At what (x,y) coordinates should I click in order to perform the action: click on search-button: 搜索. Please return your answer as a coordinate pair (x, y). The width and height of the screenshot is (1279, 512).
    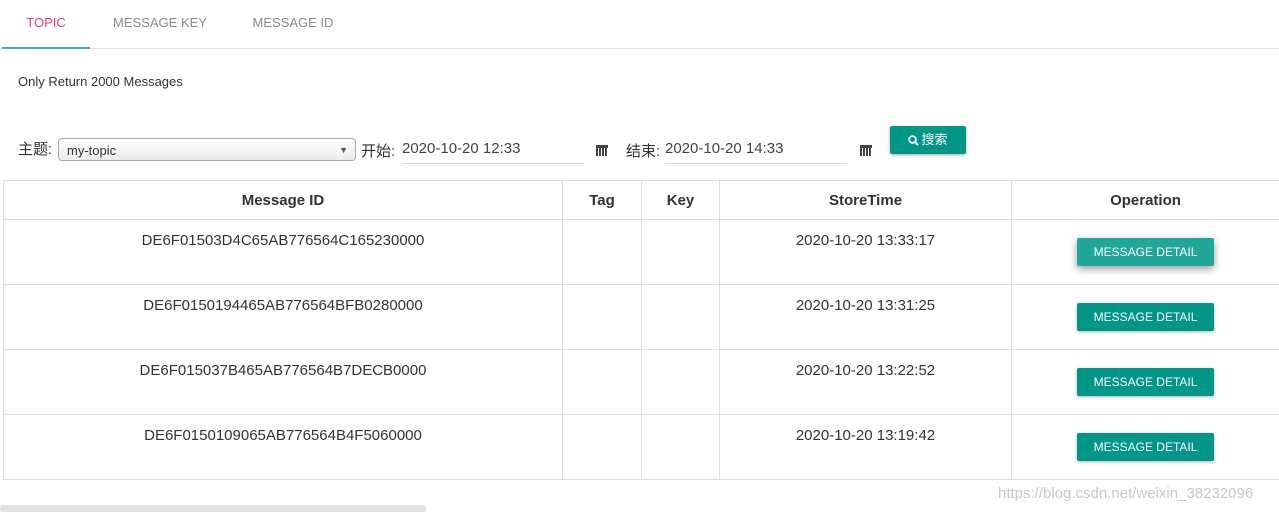
    Looking at the image, I should click on (928, 140).